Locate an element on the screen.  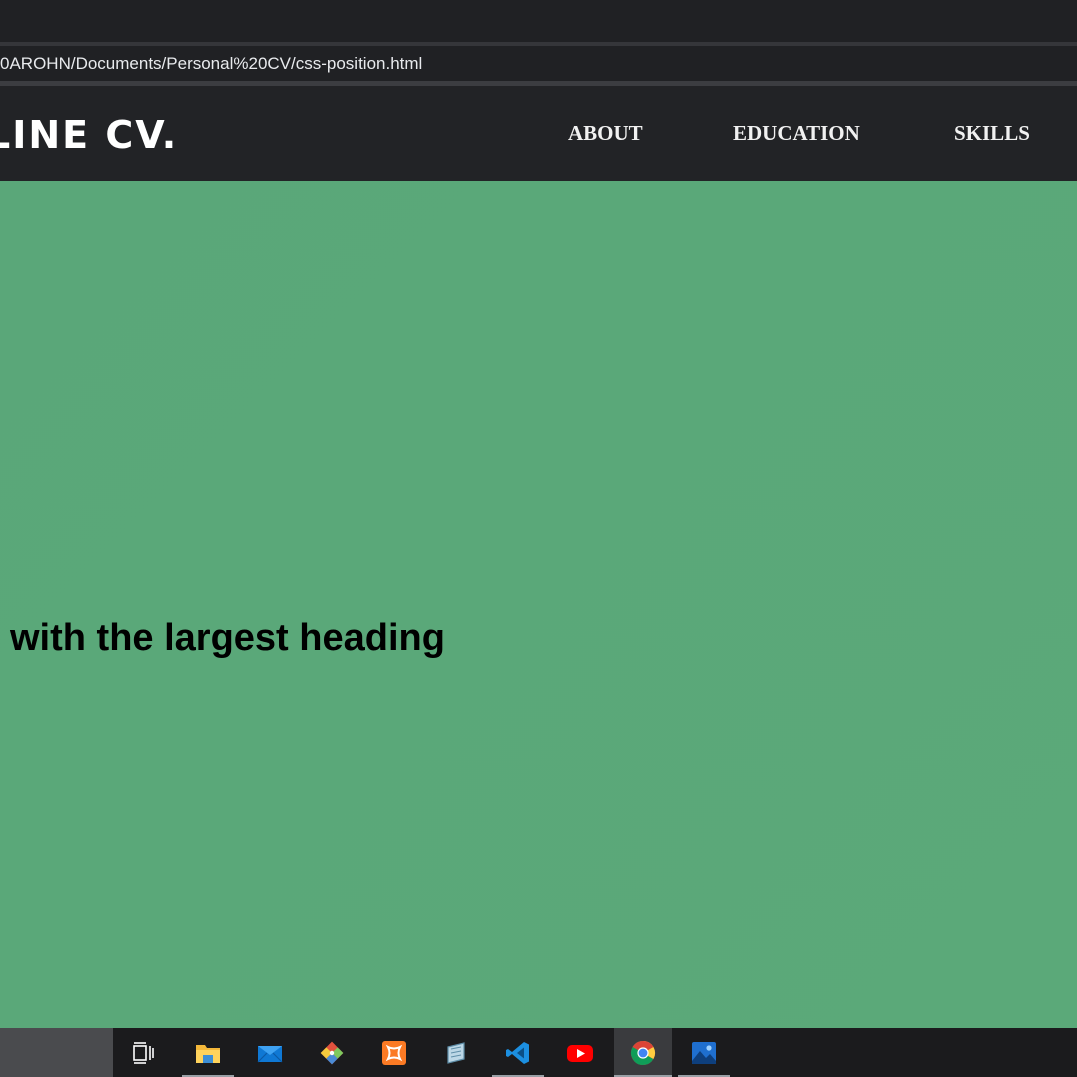
taskbar-file-explorer is located at coordinates (208, 1052).